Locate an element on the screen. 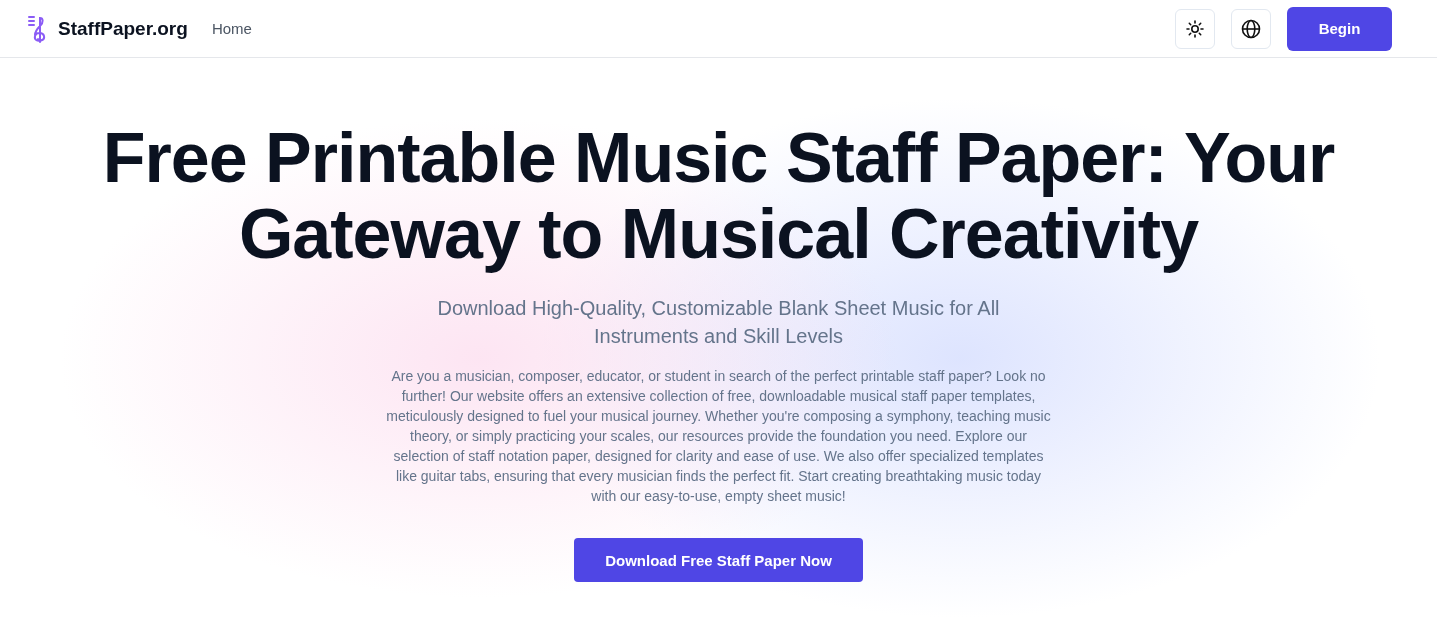  hero-subtitle: Download High-Quality, Customizable Blank Sheet Music for All Instruments and Skill Levels is located at coordinates (718, 322).